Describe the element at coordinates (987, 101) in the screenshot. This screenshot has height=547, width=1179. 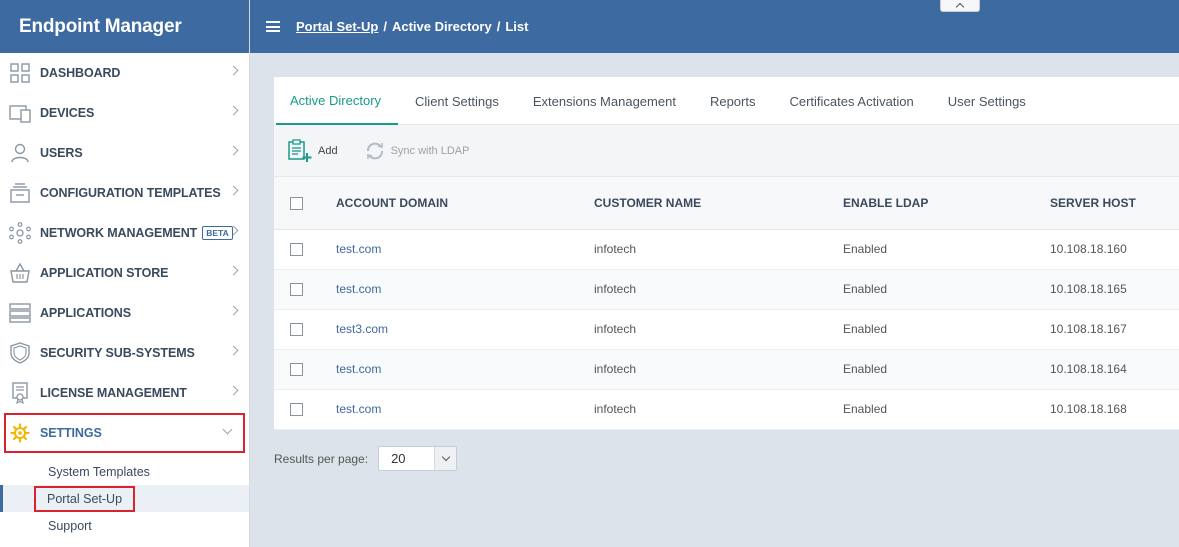
I see `tab-user-settings: User Settings` at that location.